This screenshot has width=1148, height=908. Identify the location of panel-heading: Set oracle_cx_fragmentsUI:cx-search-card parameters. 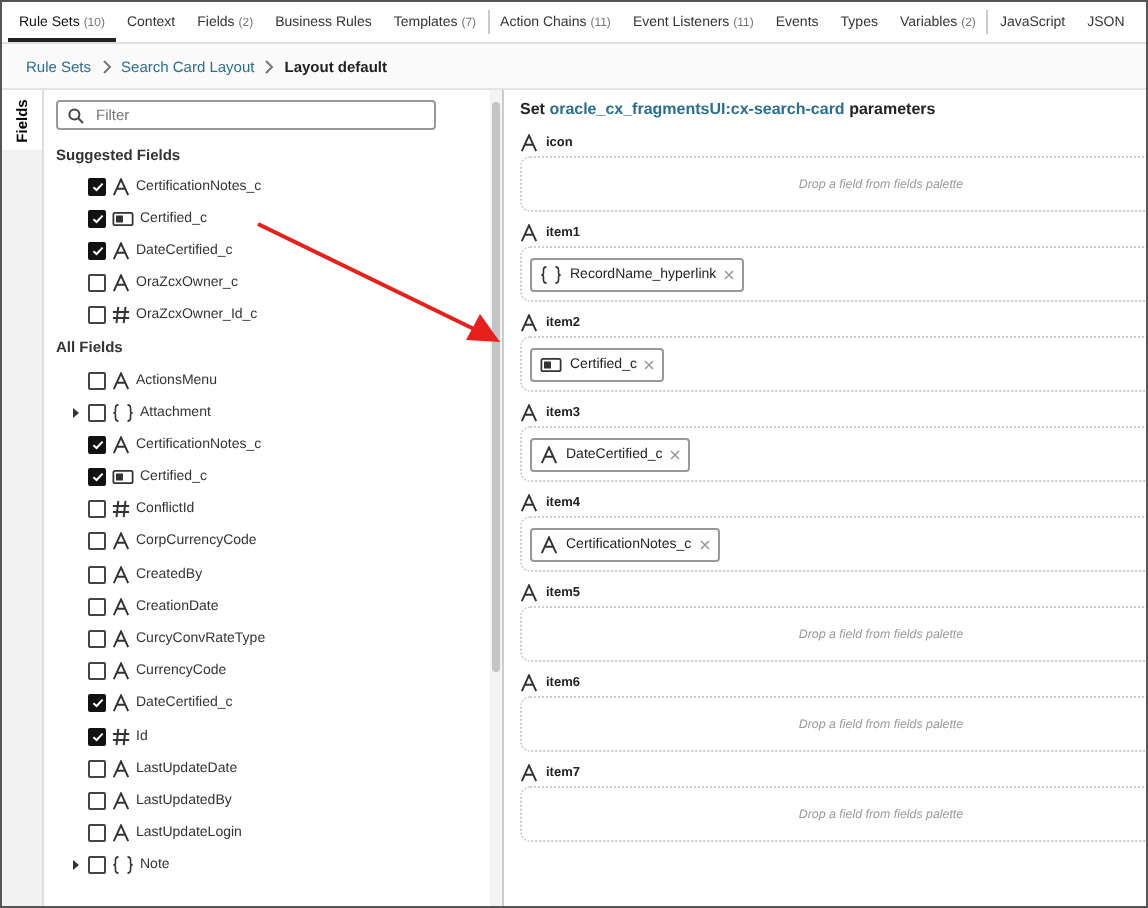
(729, 109).